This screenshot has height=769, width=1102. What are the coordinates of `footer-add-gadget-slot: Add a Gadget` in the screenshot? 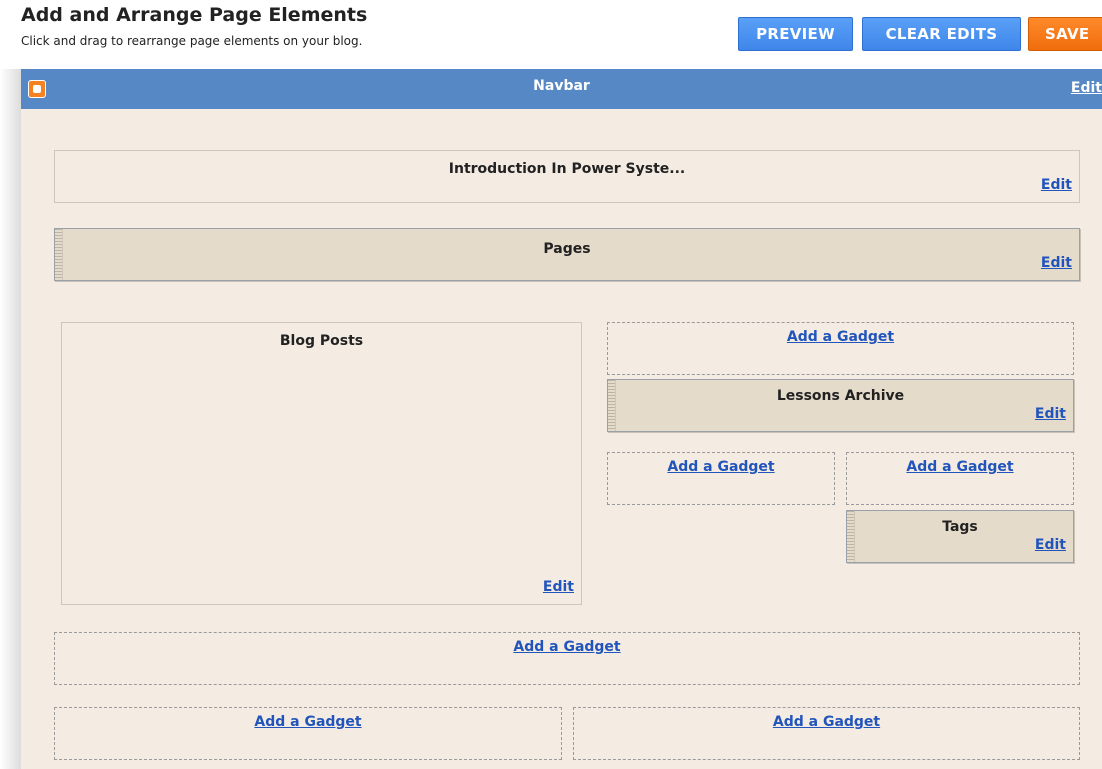 It's located at (567, 658).